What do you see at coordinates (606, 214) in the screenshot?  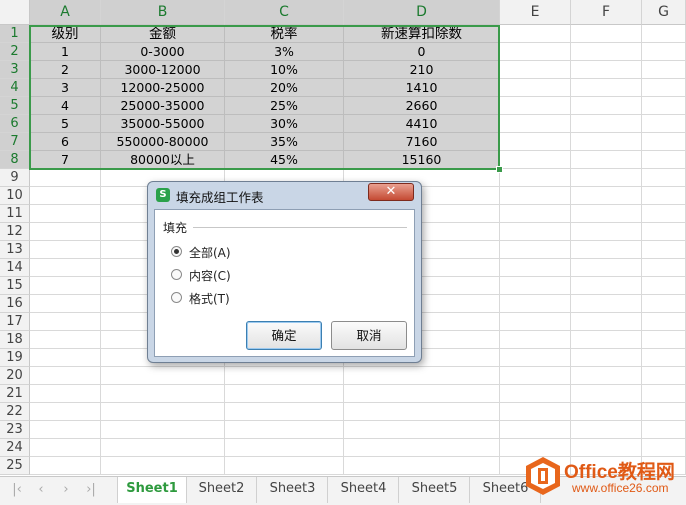 I see `cell-F11` at bounding box center [606, 214].